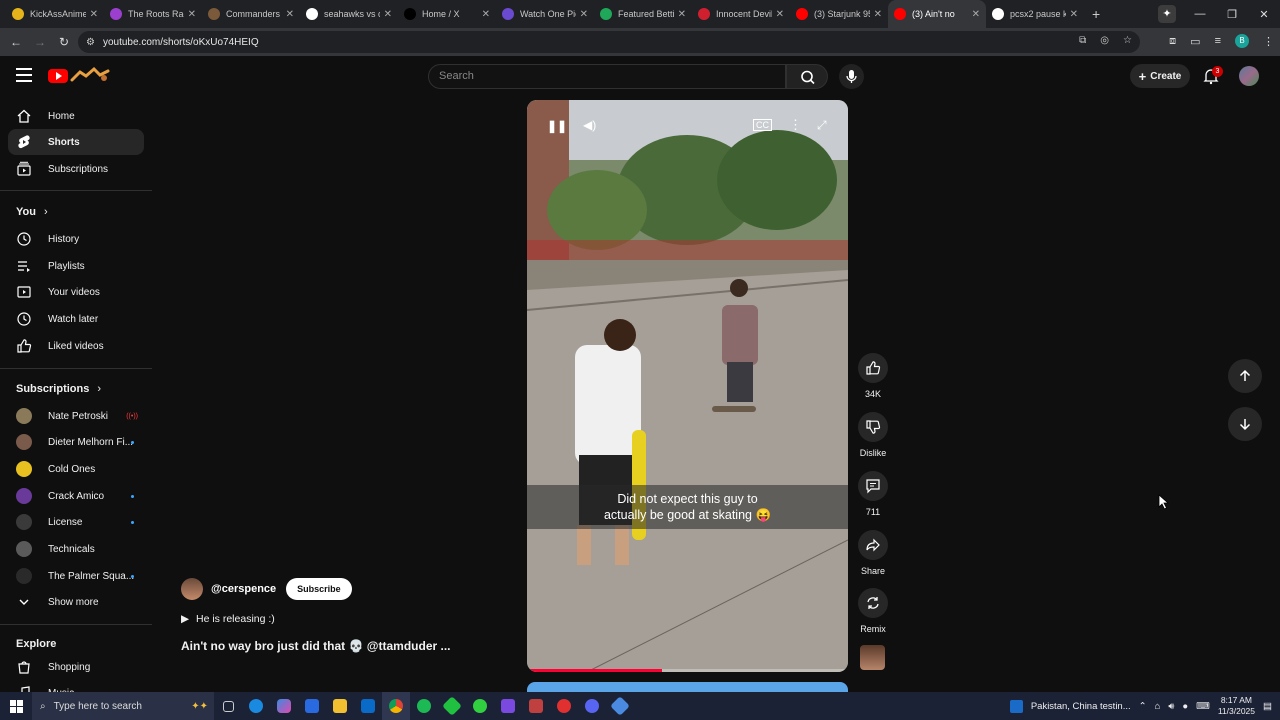 Image resolution: width=1280 pixels, height=720 pixels. What do you see at coordinates (1249, 76) in the screenshot?
I see `account-avatar` at bounding box center [1249, 76].